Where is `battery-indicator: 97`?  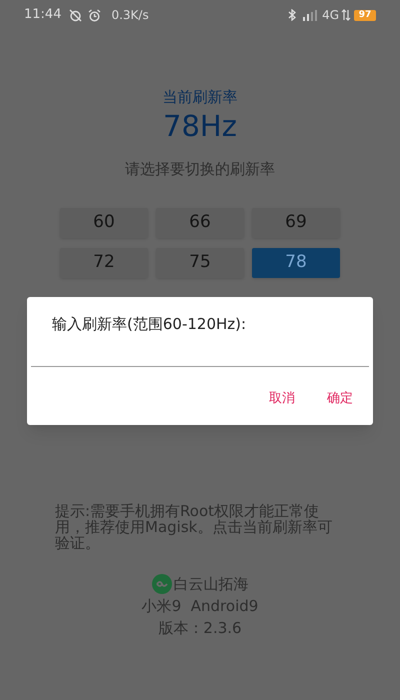
battery-indicator: 97 is located at coordinates (365, 15).